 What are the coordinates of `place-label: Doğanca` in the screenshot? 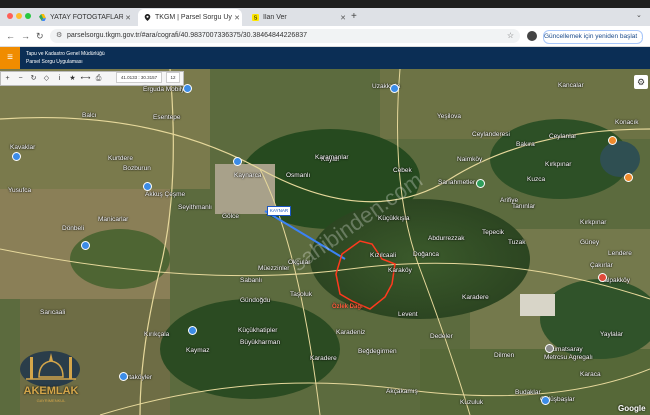 It's located at (426, 254).